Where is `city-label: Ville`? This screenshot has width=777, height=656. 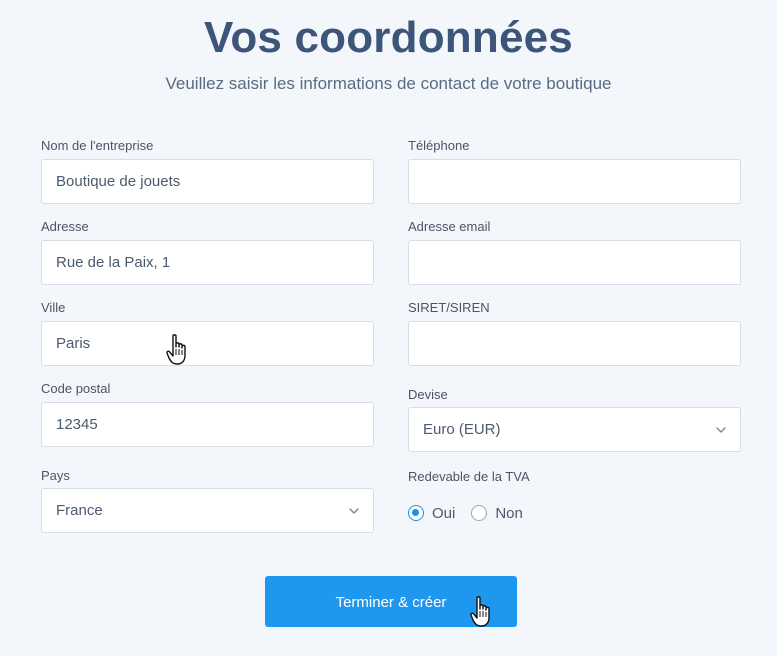 city-label: Ville is located at coordinates (53, 307).